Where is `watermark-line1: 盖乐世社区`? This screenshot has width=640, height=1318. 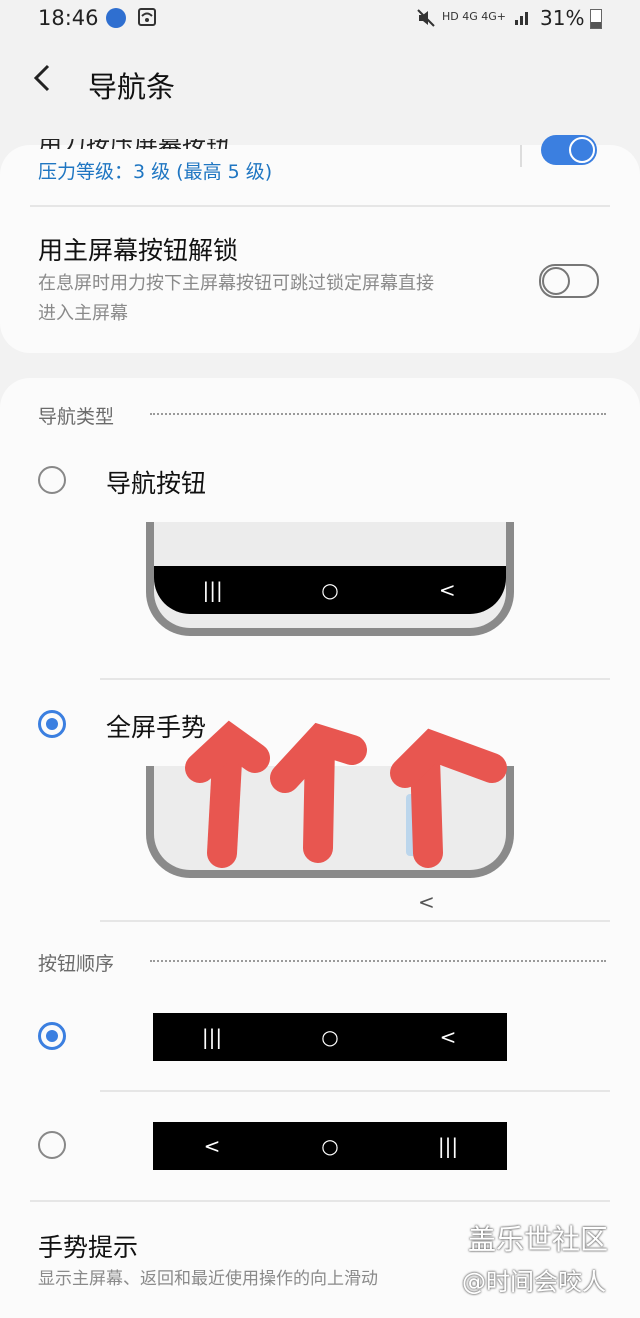
watermark-line1: 盖乐世社区 is located at coordinates (538, 1239).